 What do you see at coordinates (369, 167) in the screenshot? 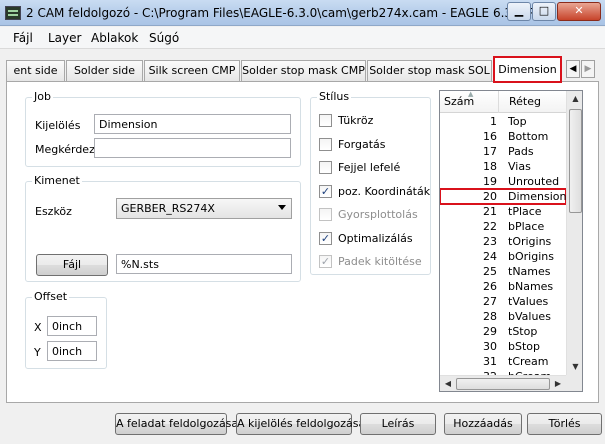
I see `upside-down-checkbox-label: Fejjel lefelé` at bounding box center [369, 167].